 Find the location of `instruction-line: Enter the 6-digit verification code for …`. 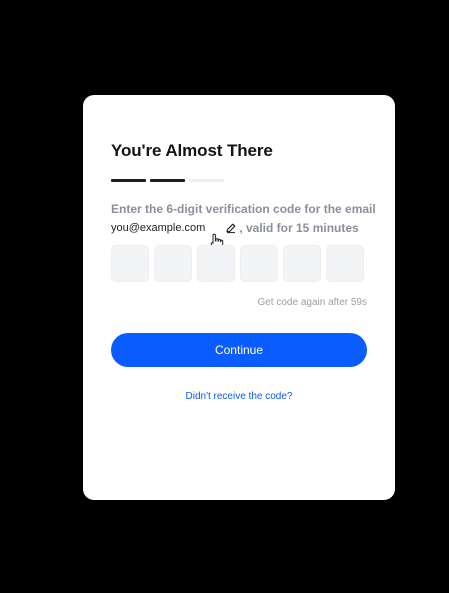

instruction-line: Enter the 6-digit verification code for … is located at coordinates (243, 209).